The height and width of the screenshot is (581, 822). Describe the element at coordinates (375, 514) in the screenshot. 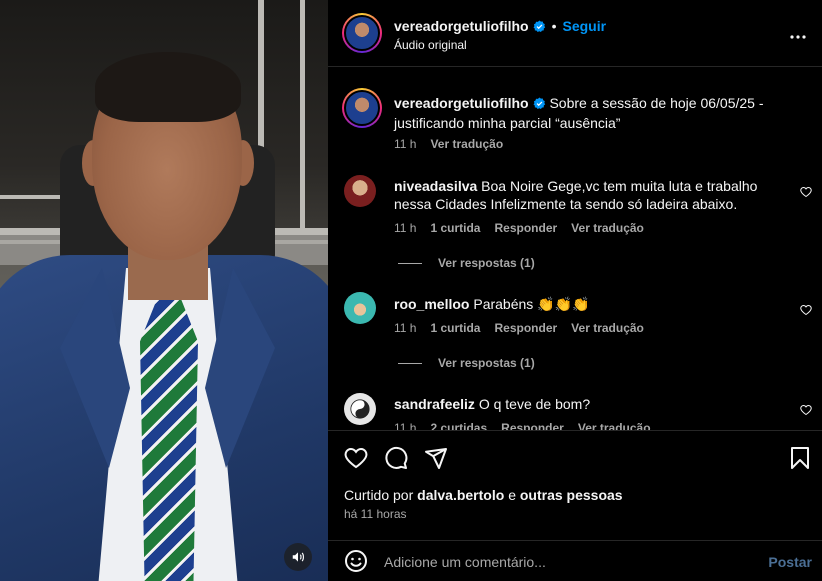

I see `post-timestamp: há 11 horas` at that location.